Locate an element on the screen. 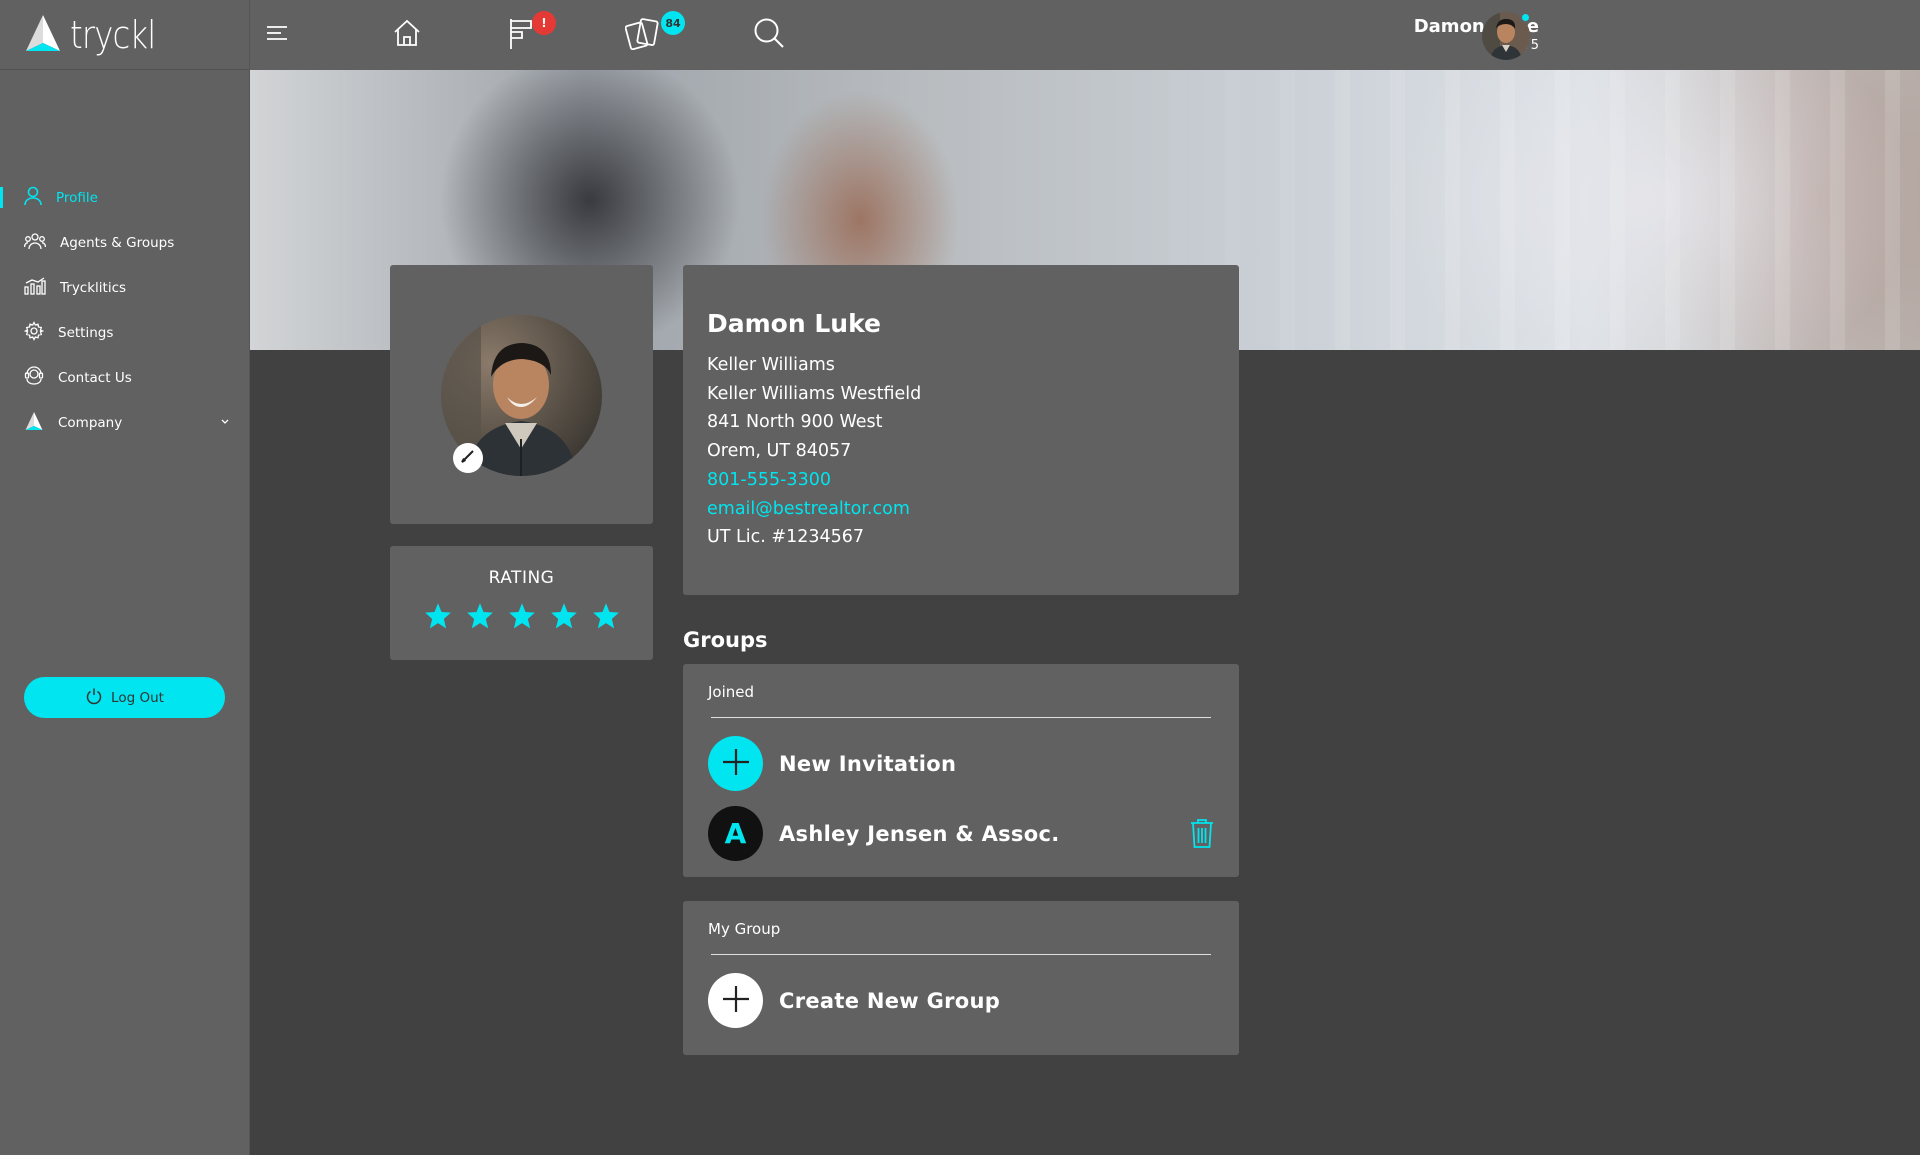 The height and width of the screenshot is (1155, 1920). menu-button is located at coordinates (277, 35).